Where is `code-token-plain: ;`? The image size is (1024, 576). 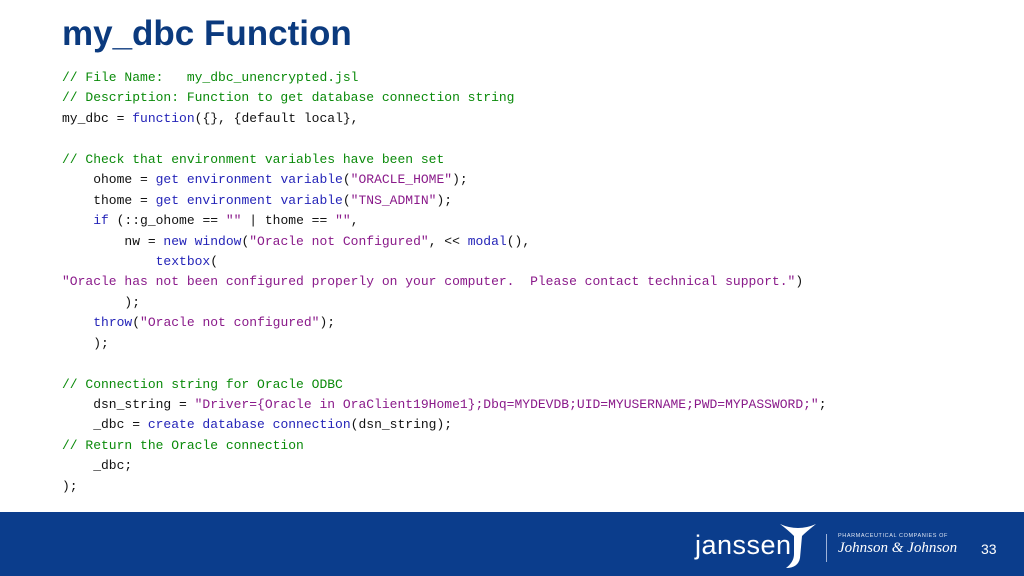
code-token-plain: ; is located at coordinates (822, 404).